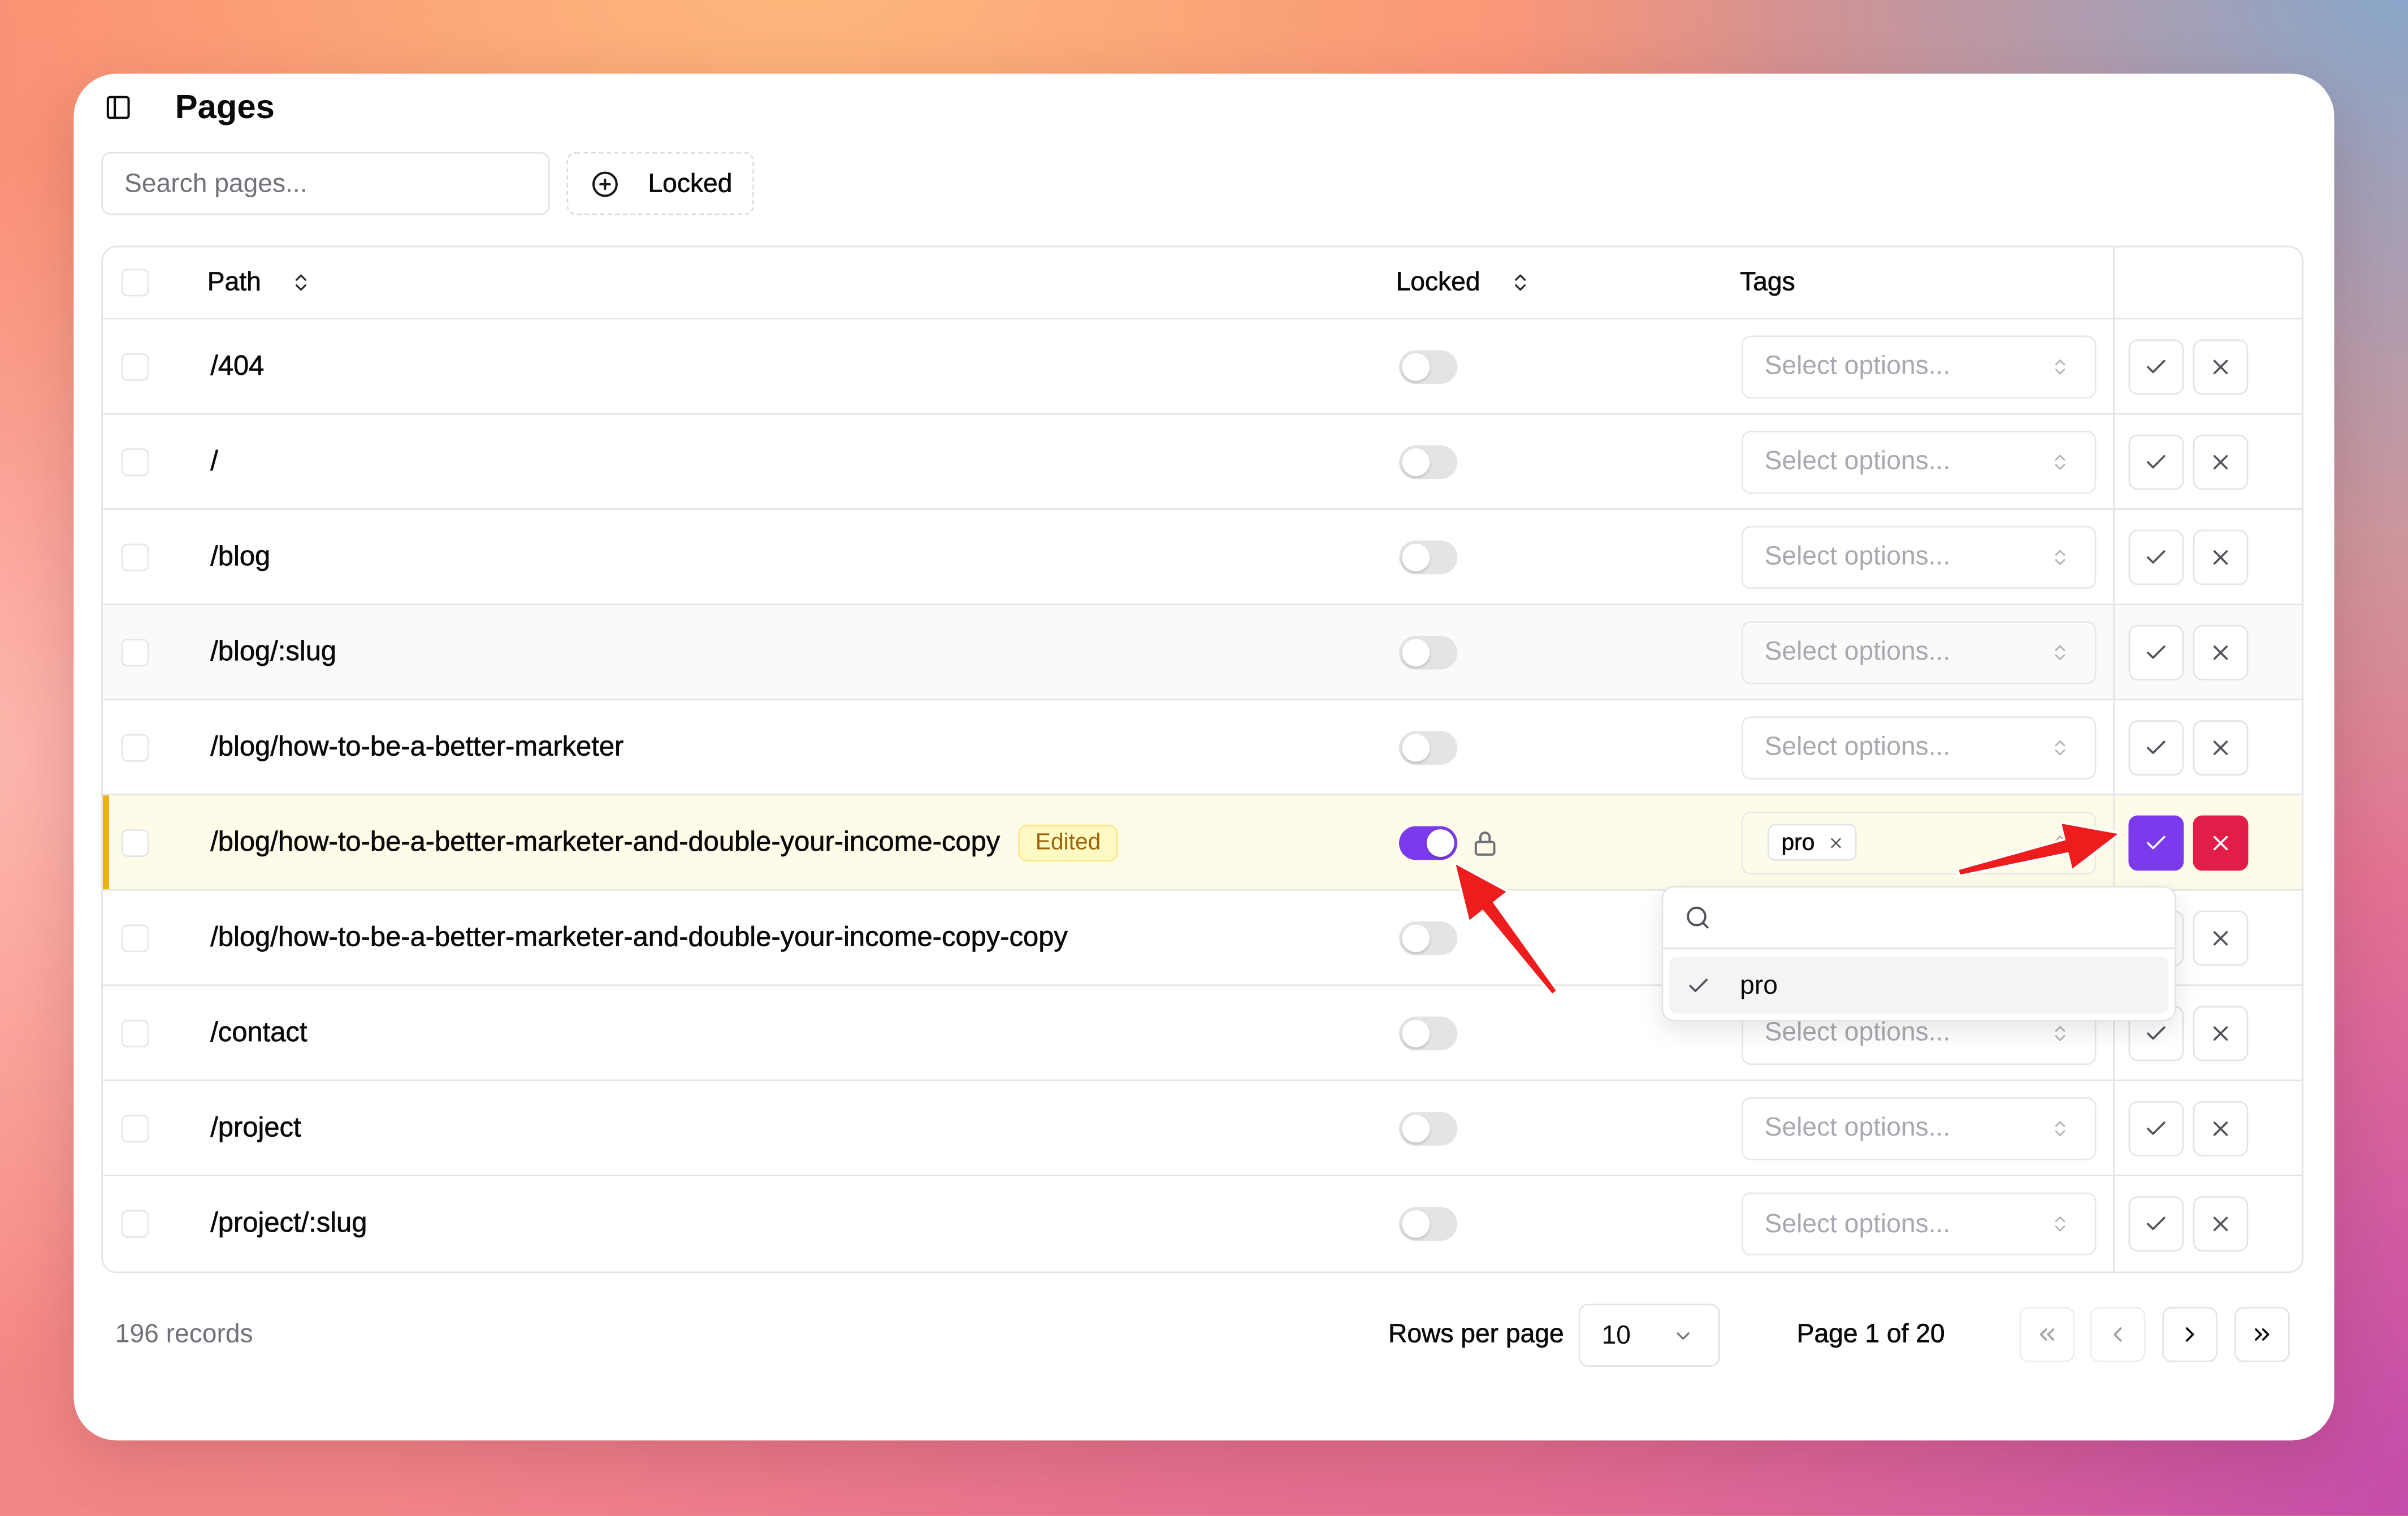  I want to click on sort-locked-icon, so click(1521, 282).